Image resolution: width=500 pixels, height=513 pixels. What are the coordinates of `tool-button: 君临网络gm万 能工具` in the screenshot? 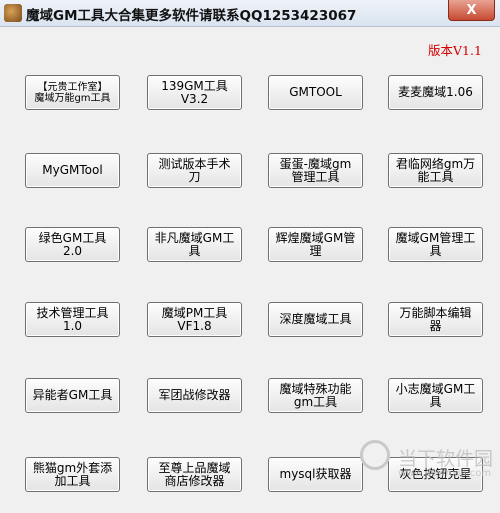 It's located at (435, 170).